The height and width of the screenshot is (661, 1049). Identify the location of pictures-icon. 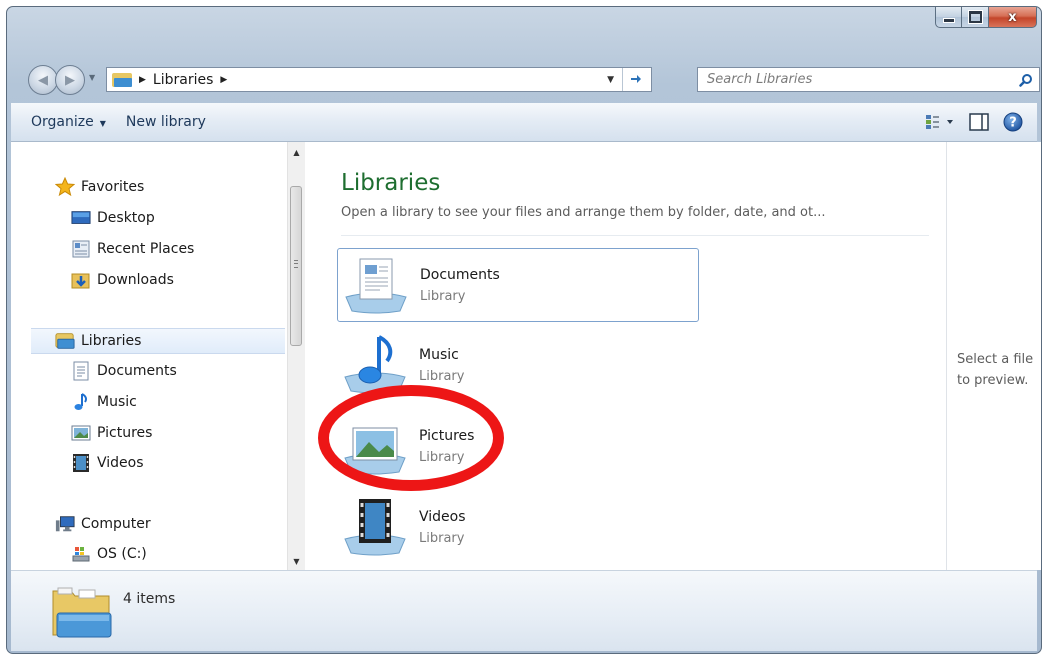
(81, 433).